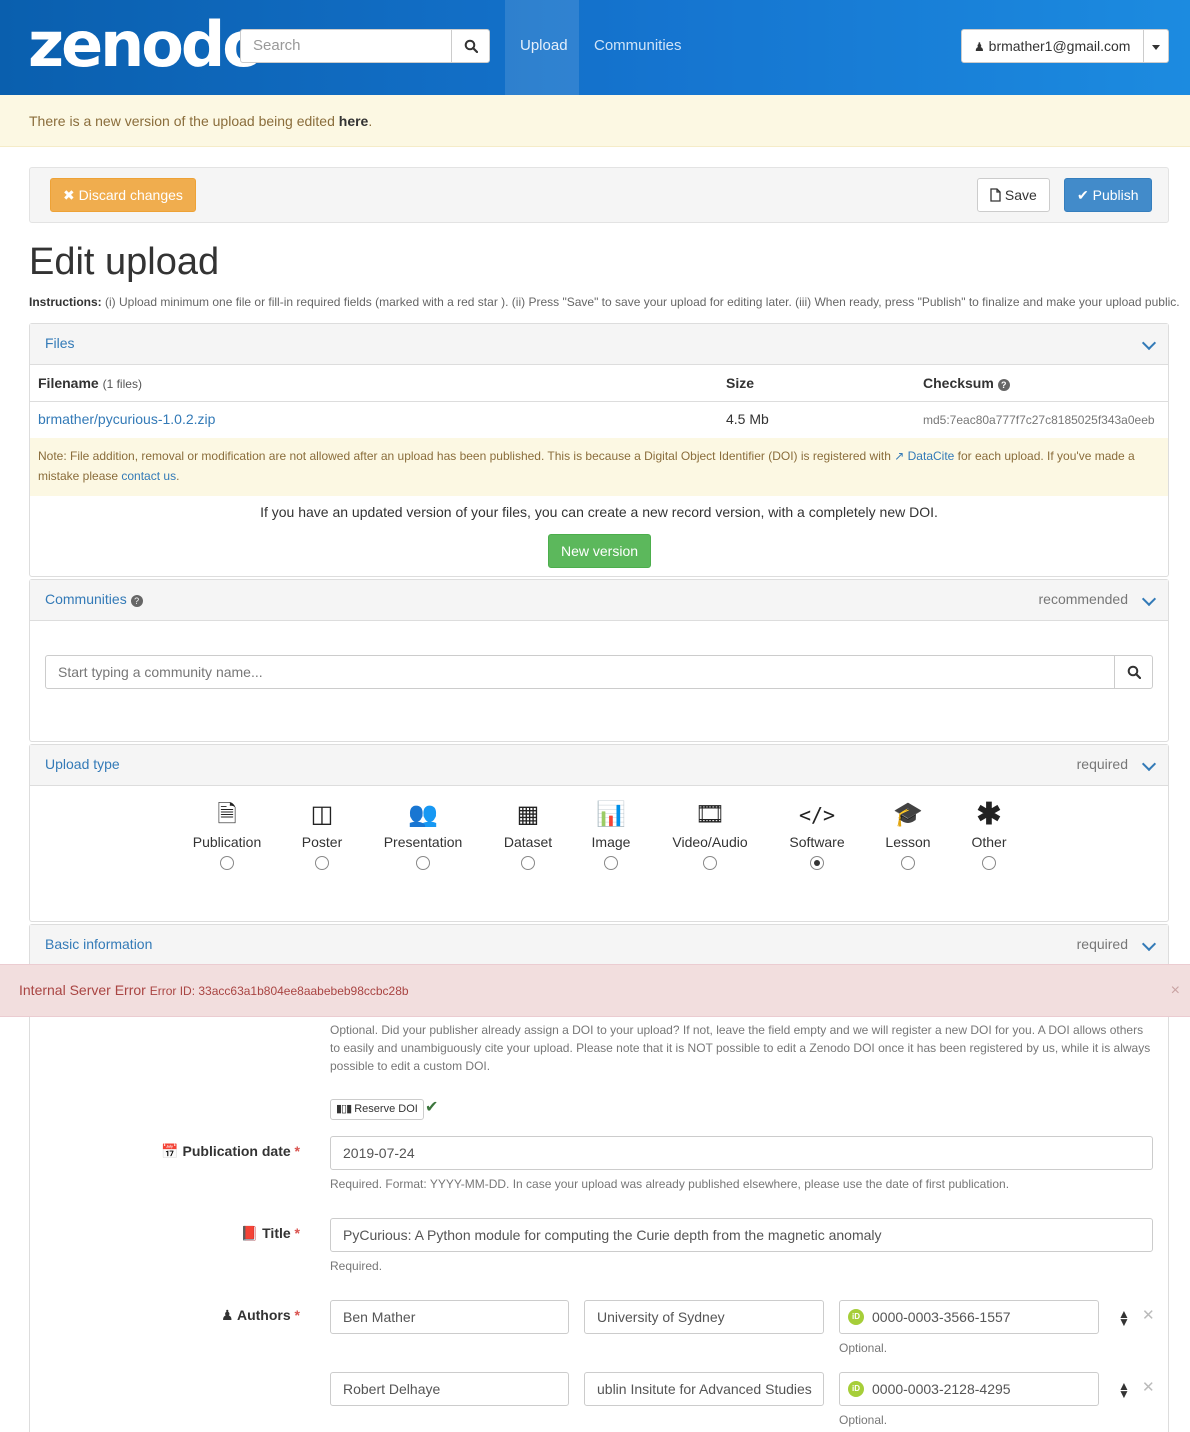  I want to click on zenodo-logo: zenodo, so click(146, 45).